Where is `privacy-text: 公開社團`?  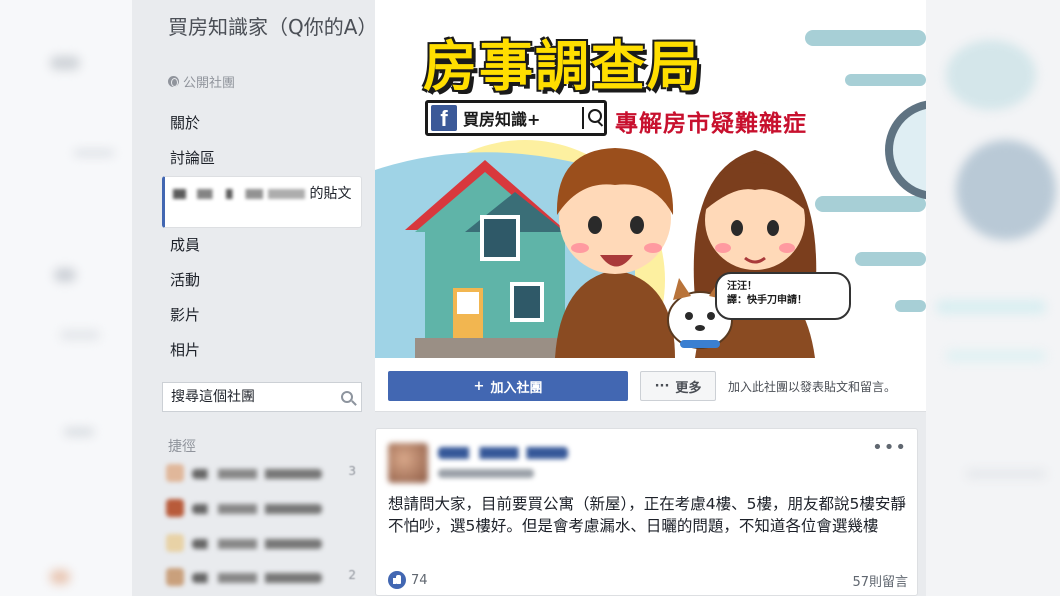
privacy-text: 公開社團 is located at coordinates (209, 83).